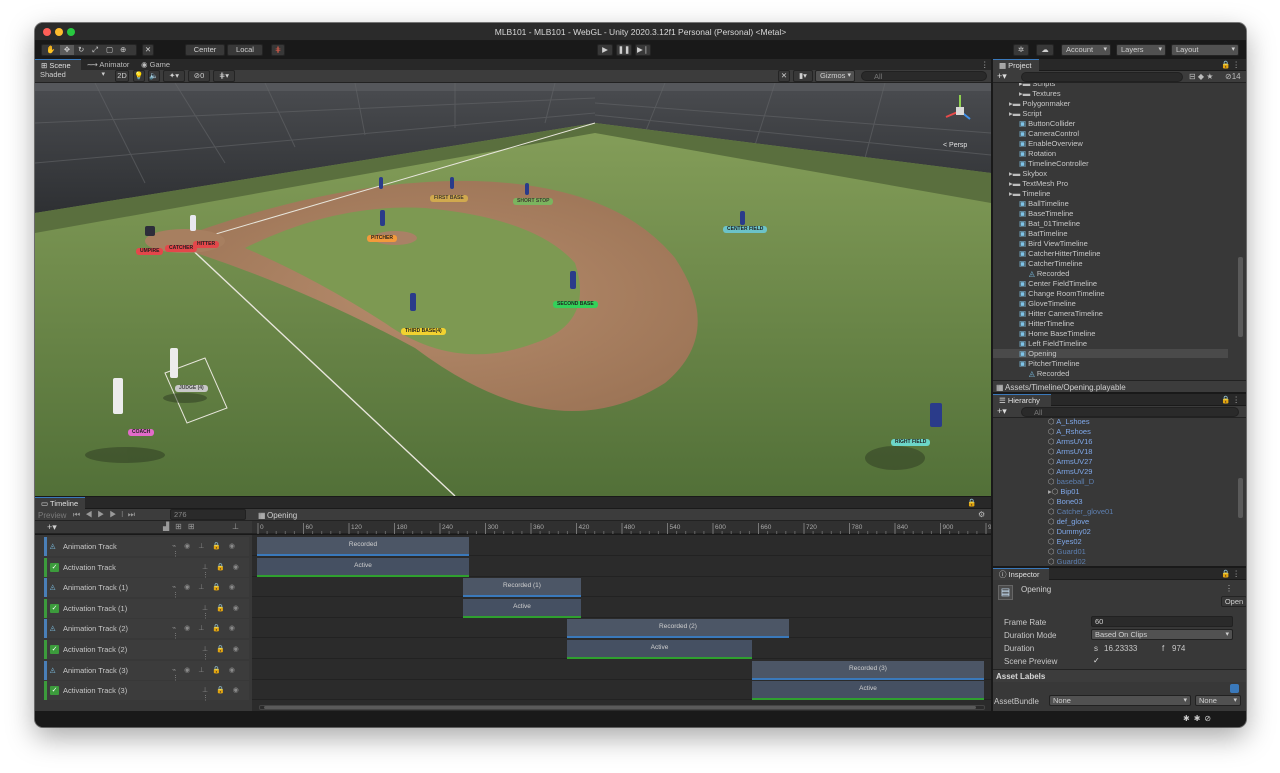 The height and width of the screenshot is (773, 1280). What do you see at coordinates (1110, 353) in the screenshot?
I see `project-item: ▣ Opening` at bounding box center [1110, 353].